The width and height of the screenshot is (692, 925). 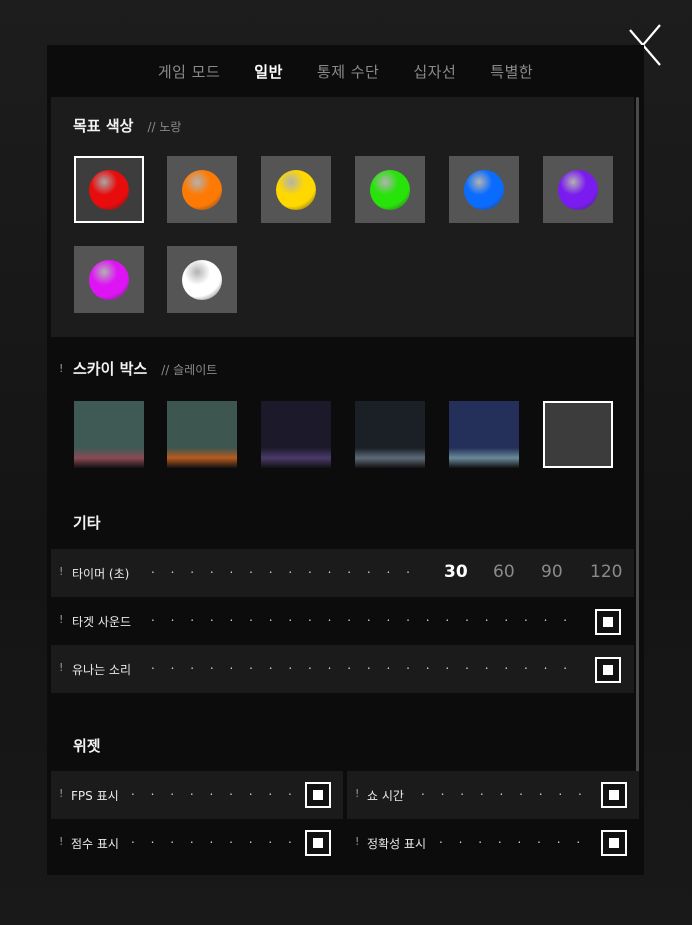 I want to click on skybox-option-violet-night, so click(x=296, y=434).